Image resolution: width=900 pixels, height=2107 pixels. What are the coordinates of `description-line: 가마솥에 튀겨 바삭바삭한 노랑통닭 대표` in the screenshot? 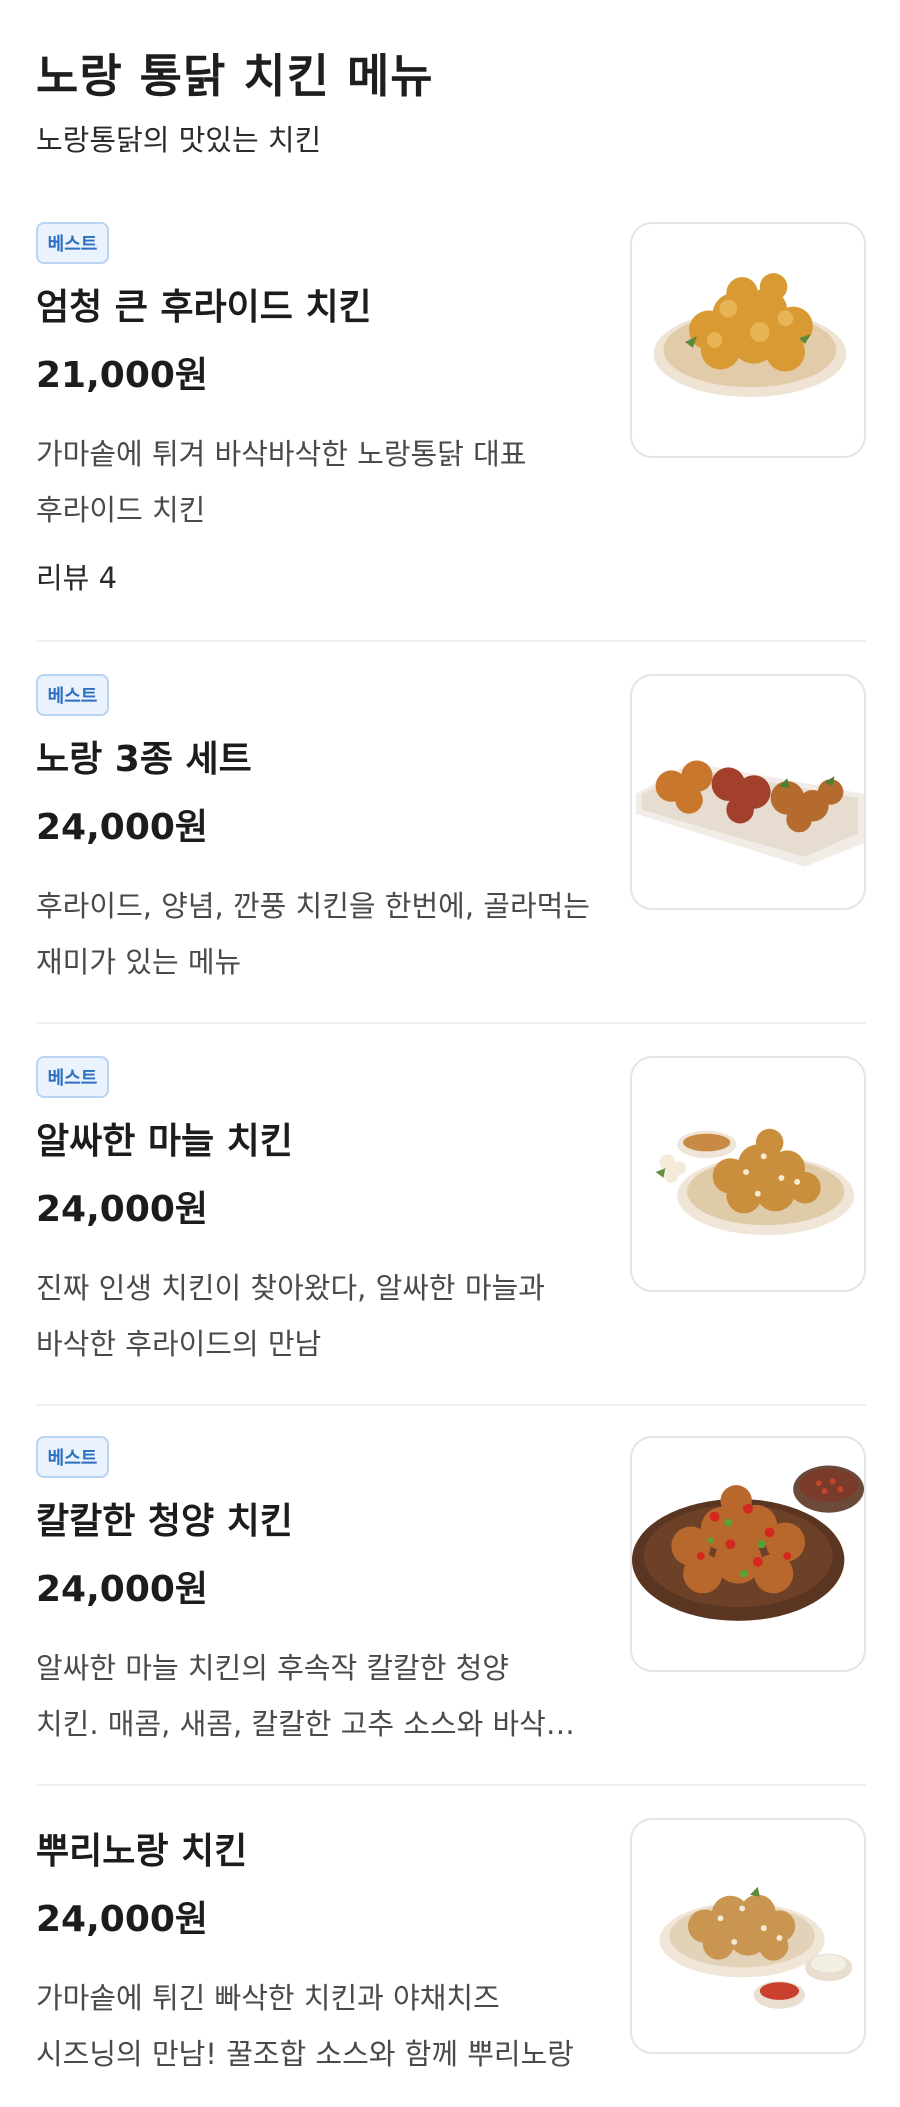 It's located at (281, 454).